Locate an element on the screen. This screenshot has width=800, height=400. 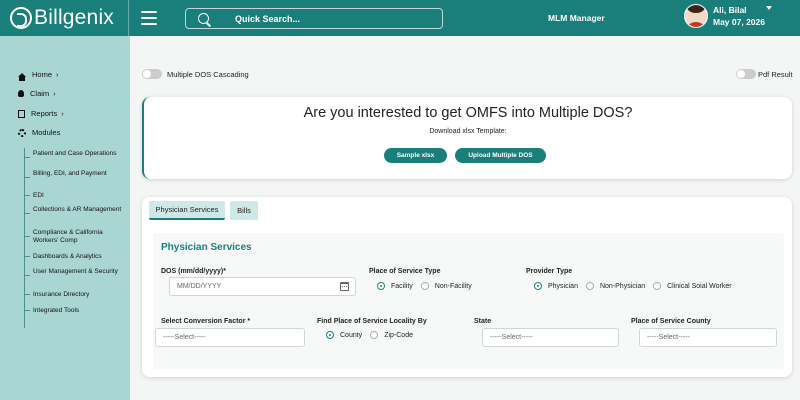
module-patient-case: Patient and Case Operations is located at coordinates (78, 154).